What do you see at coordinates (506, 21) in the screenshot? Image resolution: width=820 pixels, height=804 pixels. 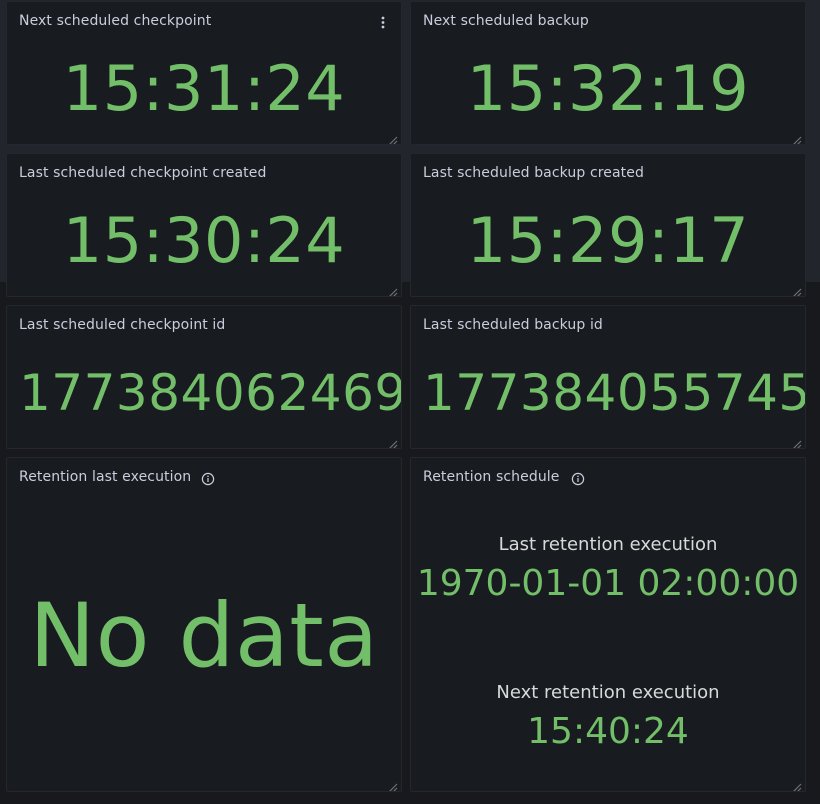 I see `panel-title: Next scheduled backup` at bounding box center [506, 21].